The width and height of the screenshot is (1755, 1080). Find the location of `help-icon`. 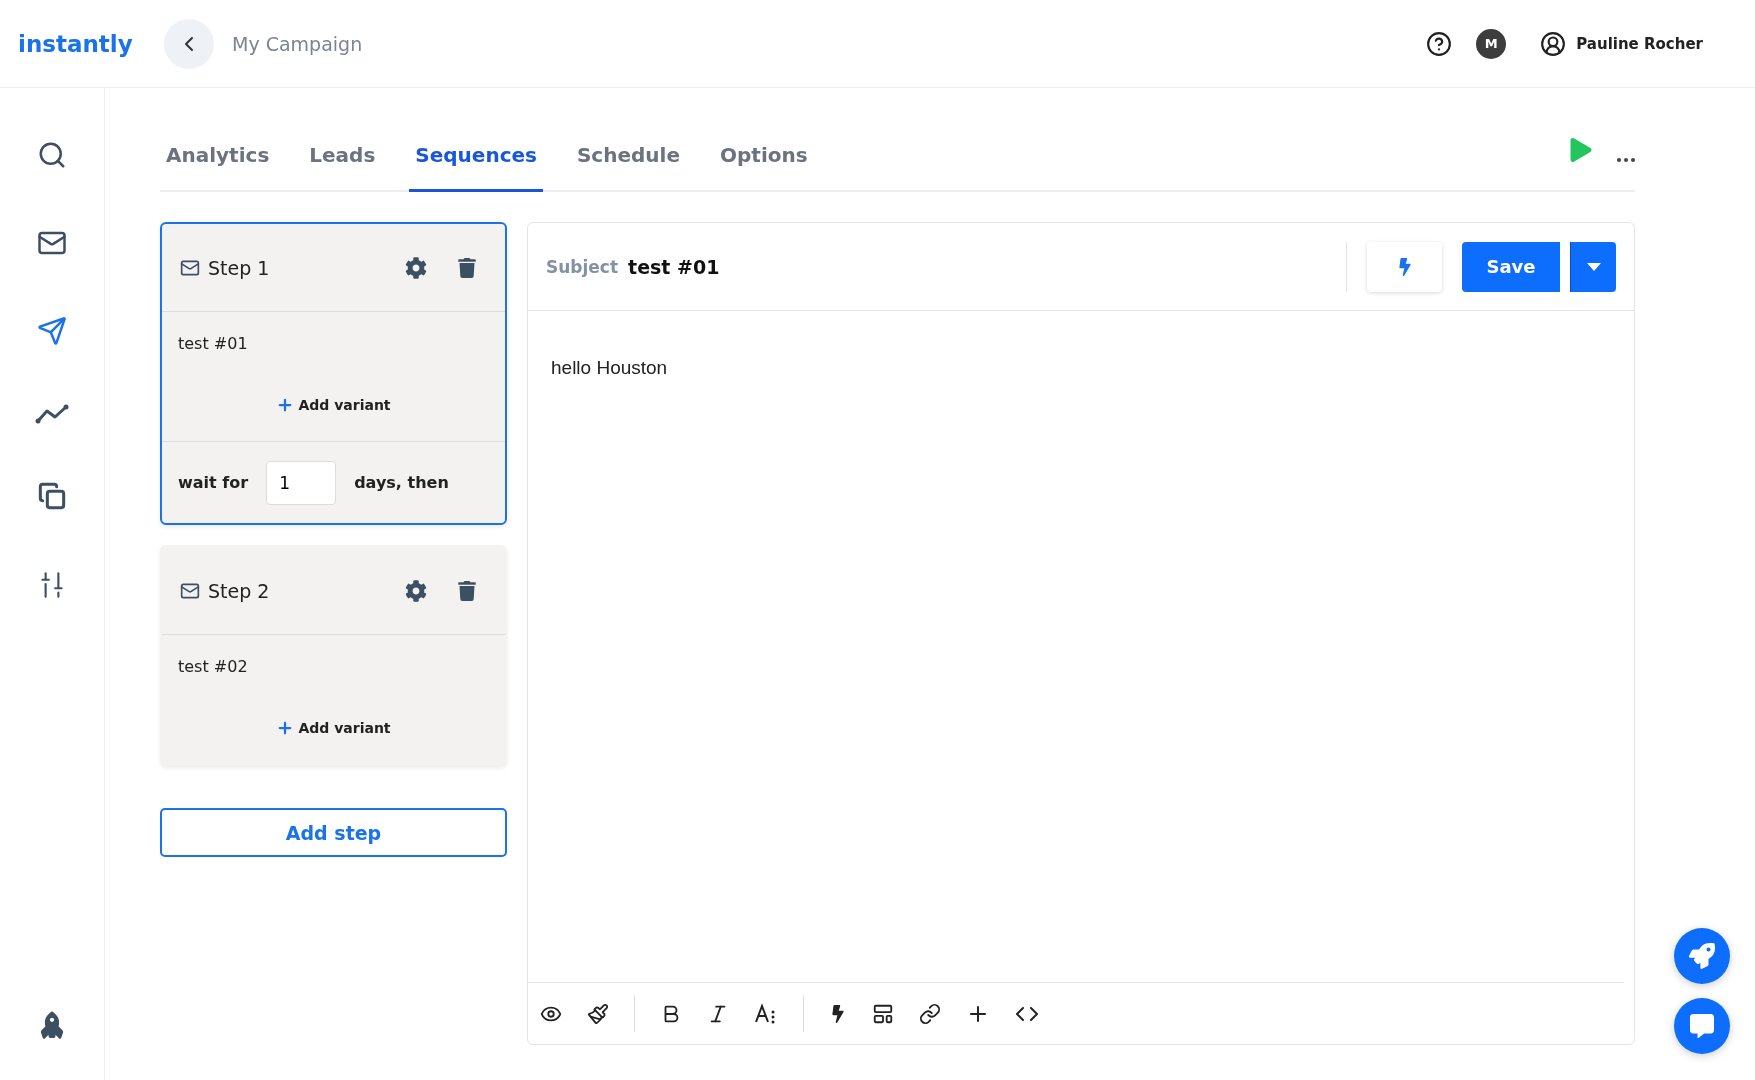

help-icon is located at coordinates (1439, 43).